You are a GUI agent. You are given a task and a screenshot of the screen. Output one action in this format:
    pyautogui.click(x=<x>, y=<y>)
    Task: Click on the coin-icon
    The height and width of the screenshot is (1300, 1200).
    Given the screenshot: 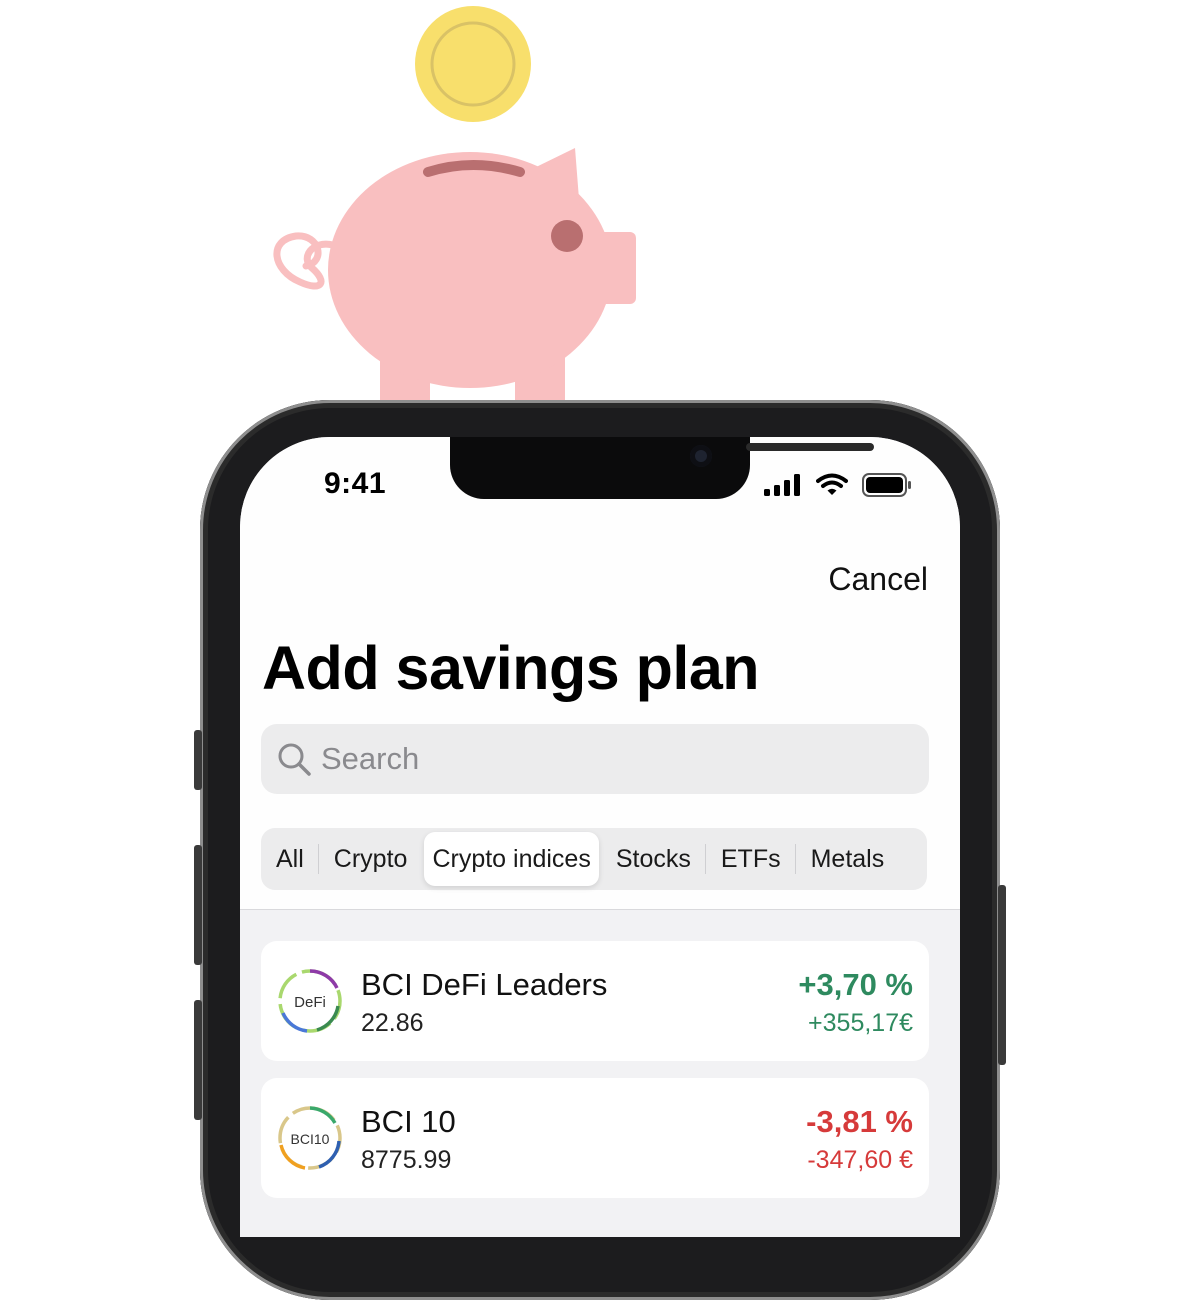 What is the action you would take?
    pyautogui.click(x=473, y=64)
    